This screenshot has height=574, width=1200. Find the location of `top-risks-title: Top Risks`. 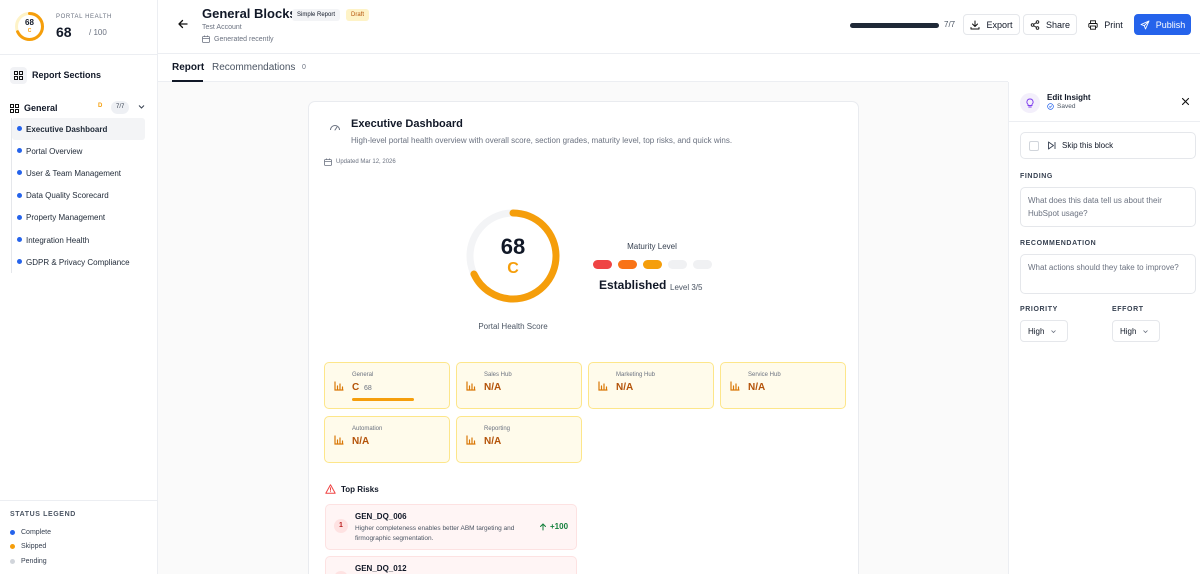

top-risks-title: Top Risks is located at coordinates (360, 489).